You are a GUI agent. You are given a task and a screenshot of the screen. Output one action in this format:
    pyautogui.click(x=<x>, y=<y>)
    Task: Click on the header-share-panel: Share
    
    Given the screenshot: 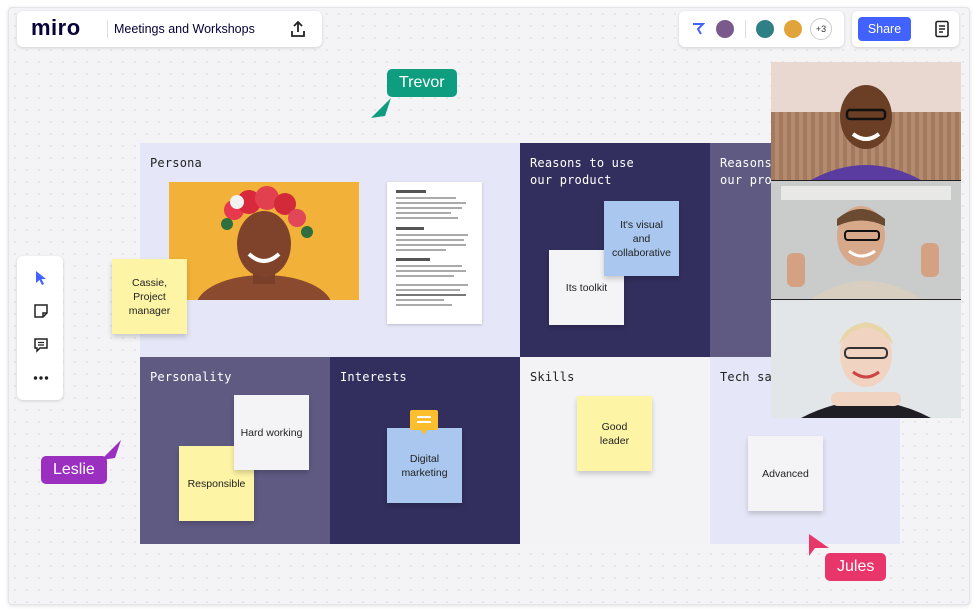 What is the action you would take?
    pyautogui.click(x=905, y=29)
    